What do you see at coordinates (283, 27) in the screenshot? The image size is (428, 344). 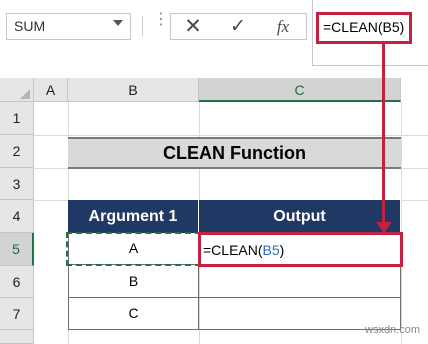 I see `insert-function-icon: fx` at bounding box center [283, 27].